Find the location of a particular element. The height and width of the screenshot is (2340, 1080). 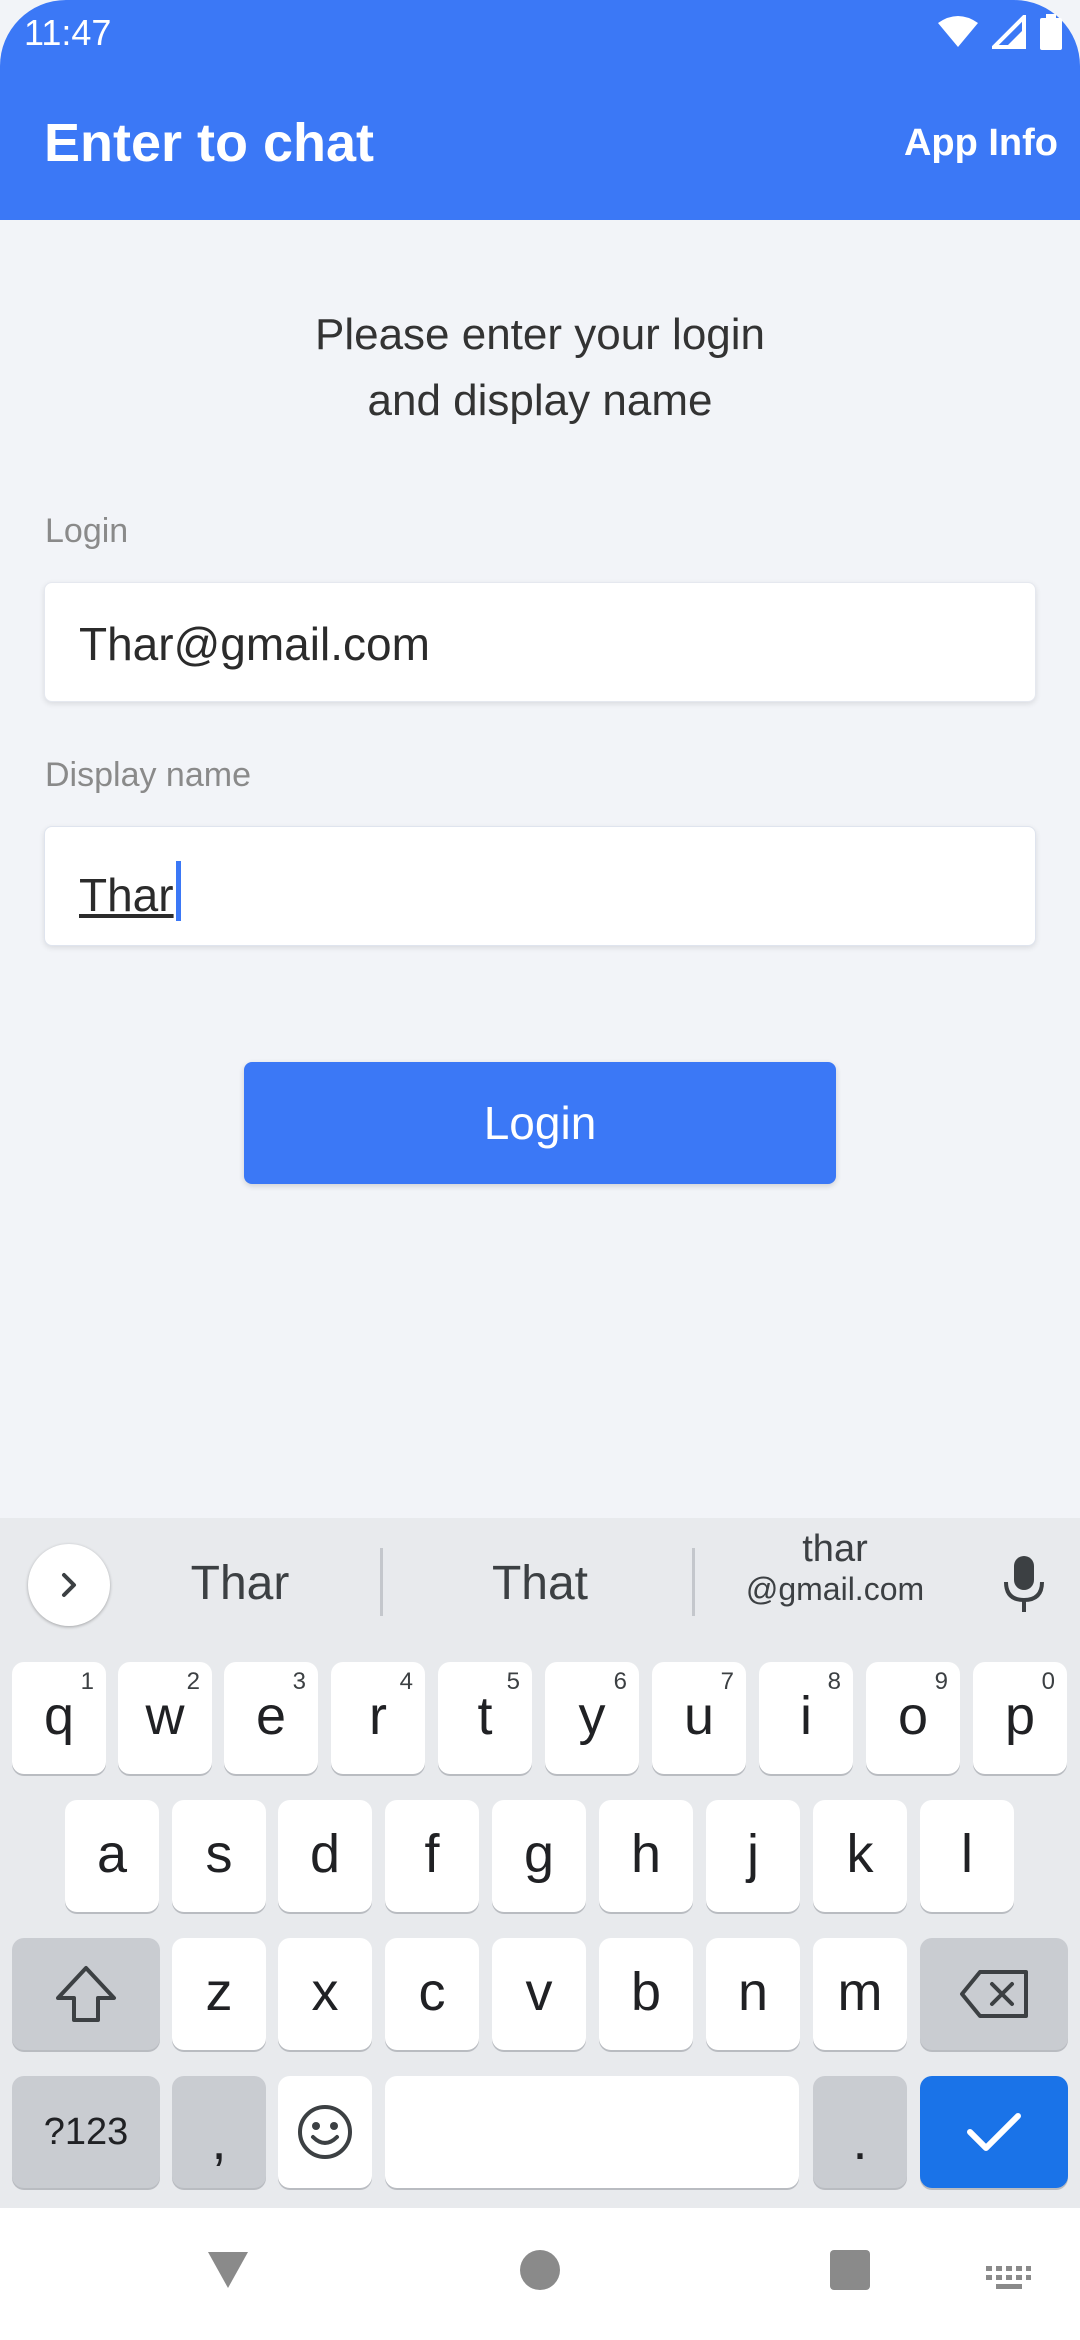

key-label: a is located at coordinates (112, 1854).